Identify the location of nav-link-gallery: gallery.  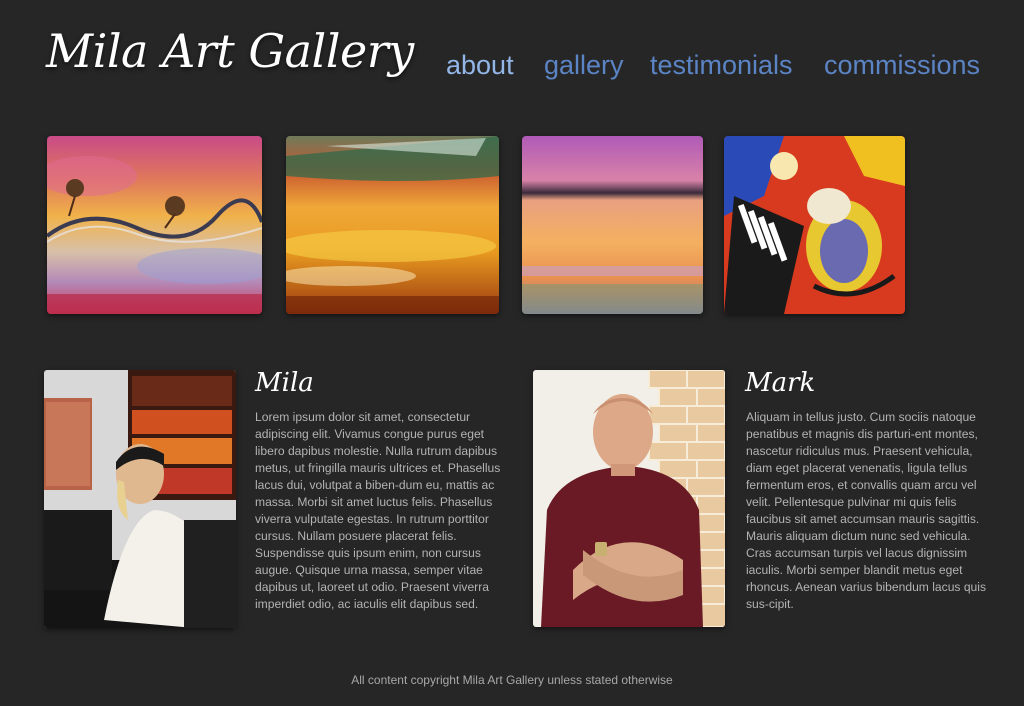
(584, 65).